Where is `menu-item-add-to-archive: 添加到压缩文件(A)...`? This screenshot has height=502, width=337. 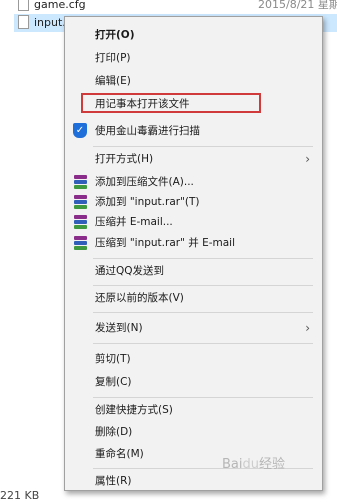
menu-item-add-to-archive: 添加到压缩文件(A)... is located at coordinates (193, 182).